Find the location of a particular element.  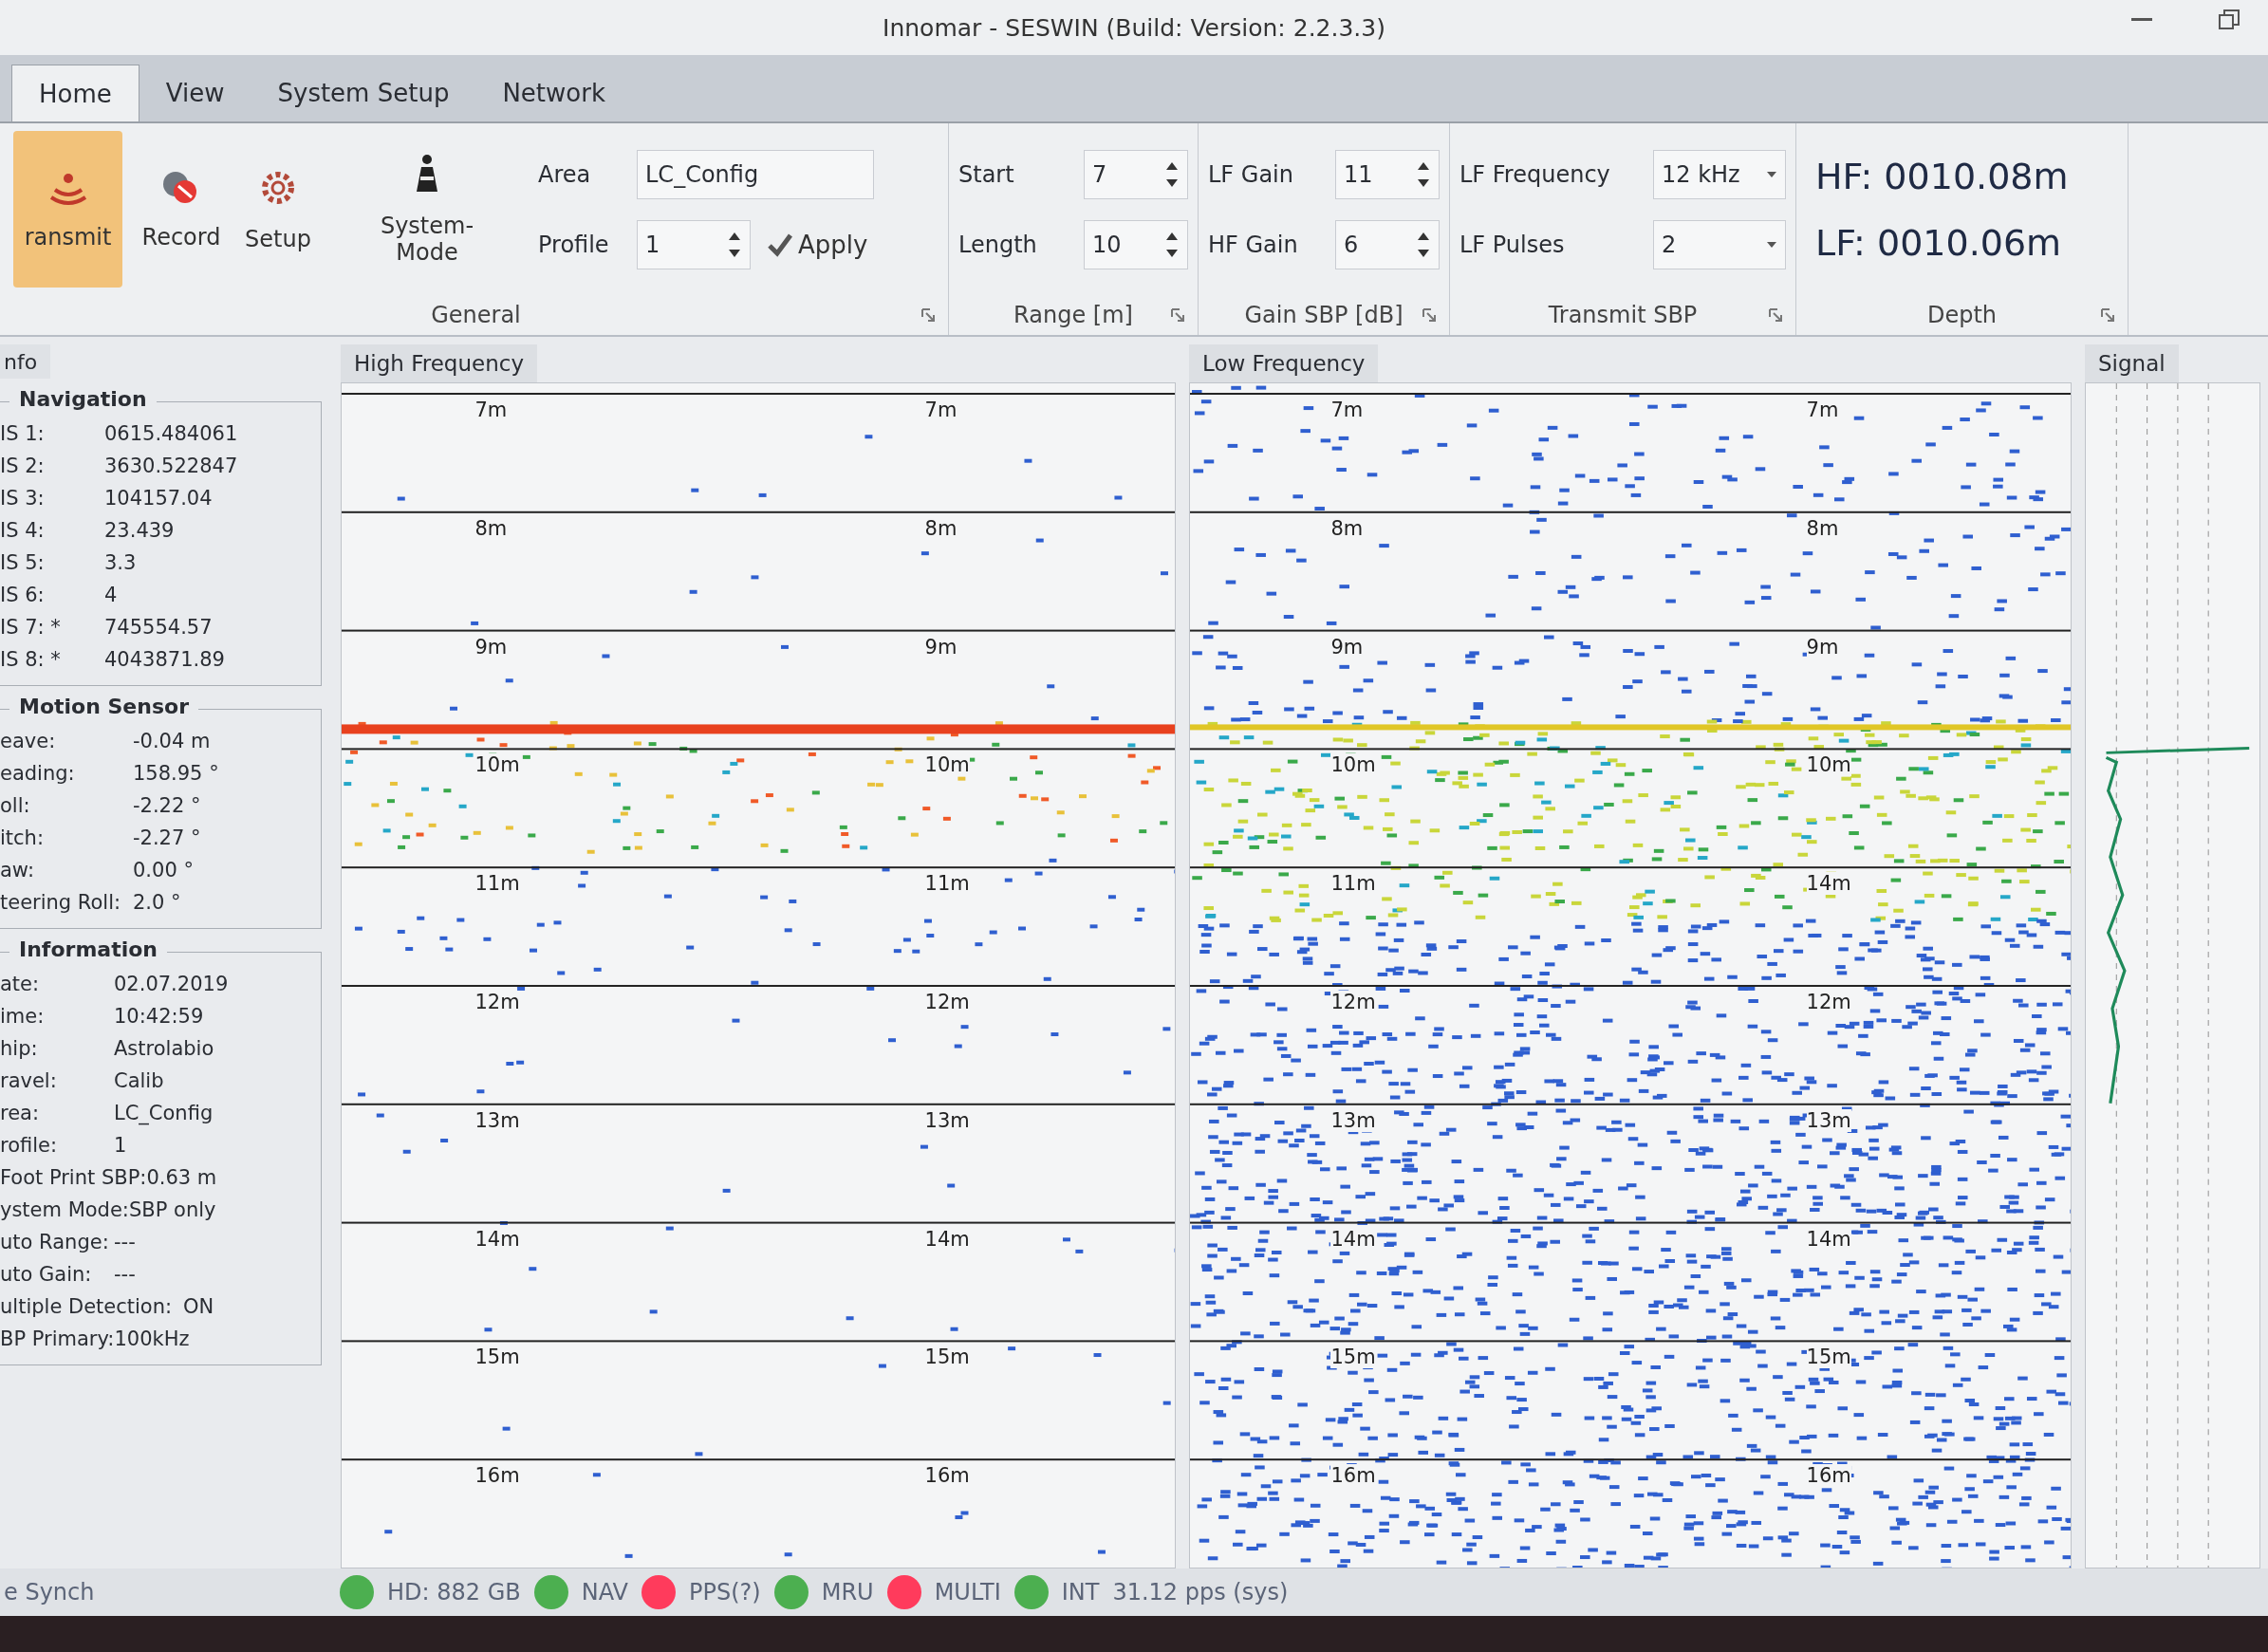

info-label: teering Roll: is located at coordinates (61, 903).